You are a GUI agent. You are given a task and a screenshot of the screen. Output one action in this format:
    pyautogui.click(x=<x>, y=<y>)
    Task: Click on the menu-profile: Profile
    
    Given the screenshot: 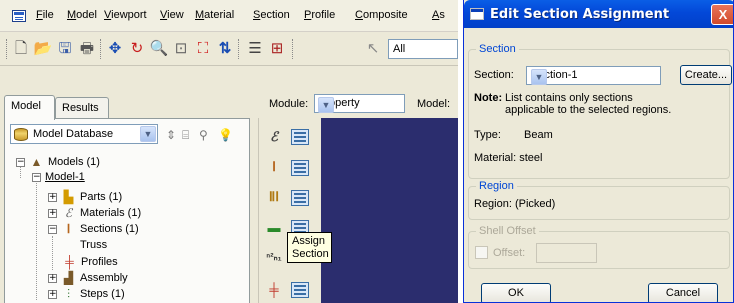 What is the action you would take?
    pyautogui.click(x=319, y=15)
    